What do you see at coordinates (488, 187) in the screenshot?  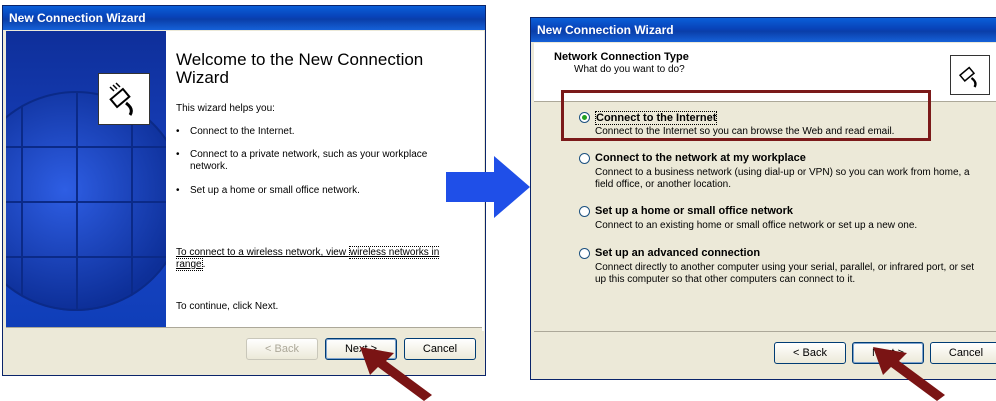 I see `blue-arrow-icon` at bounding box center [488, 187].